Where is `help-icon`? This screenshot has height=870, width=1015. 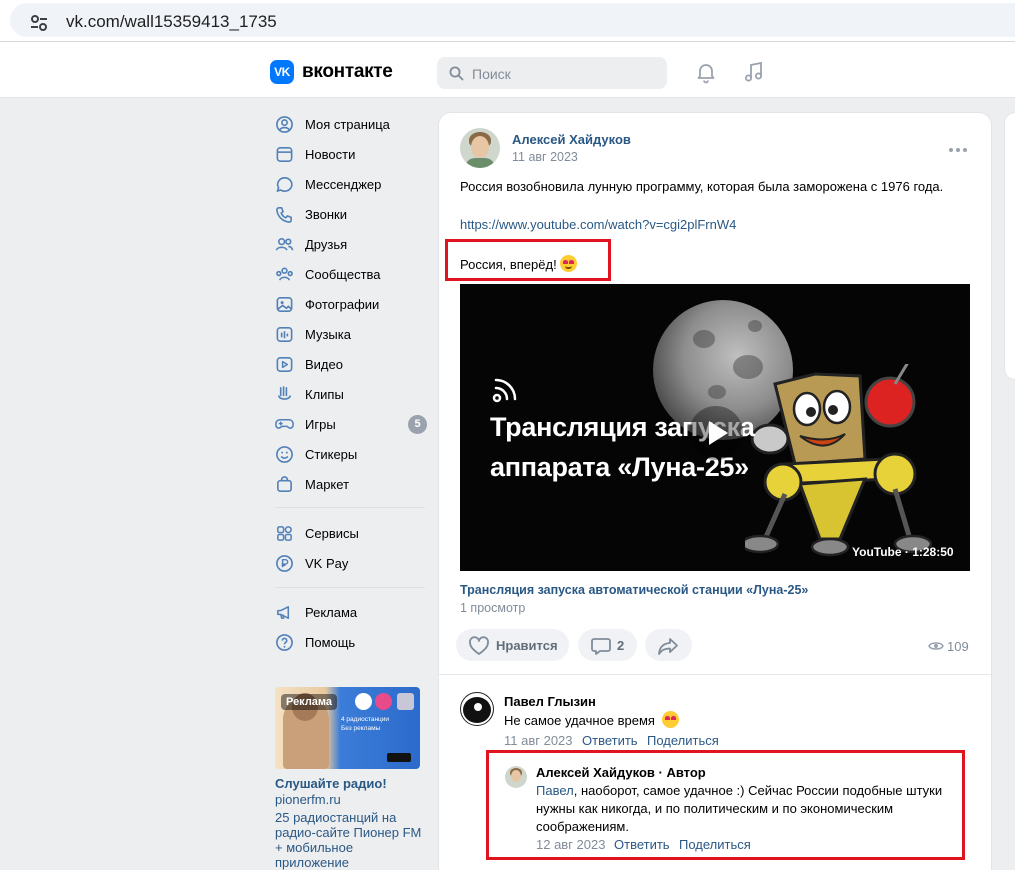 help-icon is located at coordinates (284, 642).